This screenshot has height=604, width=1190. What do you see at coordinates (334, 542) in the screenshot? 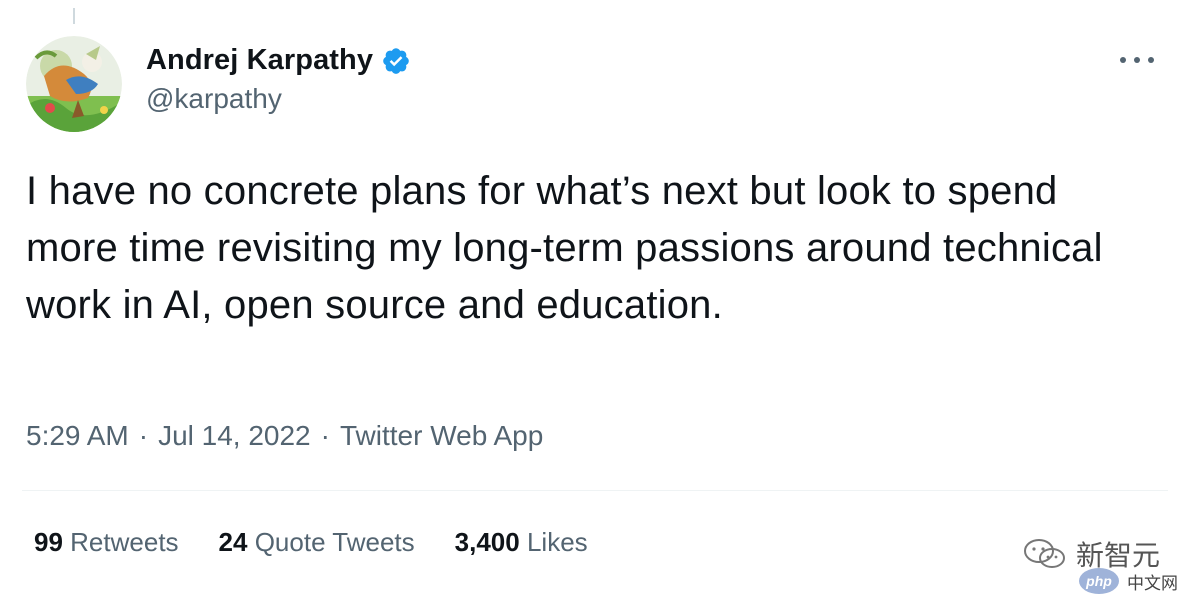
I see `quote-tweets-label: Quote Tweets` at bounding box center [334, 542].